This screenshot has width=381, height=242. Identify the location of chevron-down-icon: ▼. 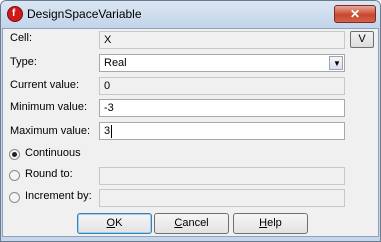
(336, 63).